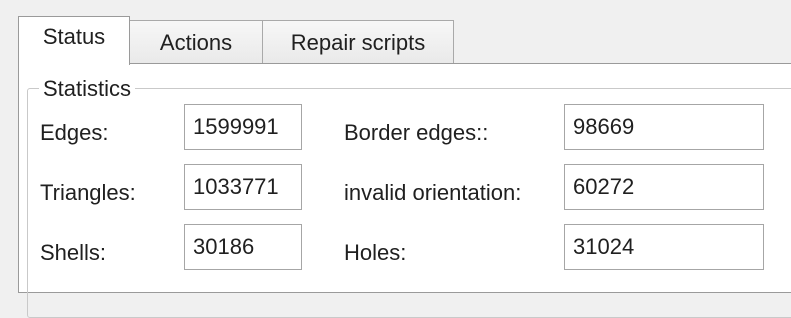 The height and width of the screenshot is (318, 791). I want to click on triangles-label: Triangles:, so click(88, 192).